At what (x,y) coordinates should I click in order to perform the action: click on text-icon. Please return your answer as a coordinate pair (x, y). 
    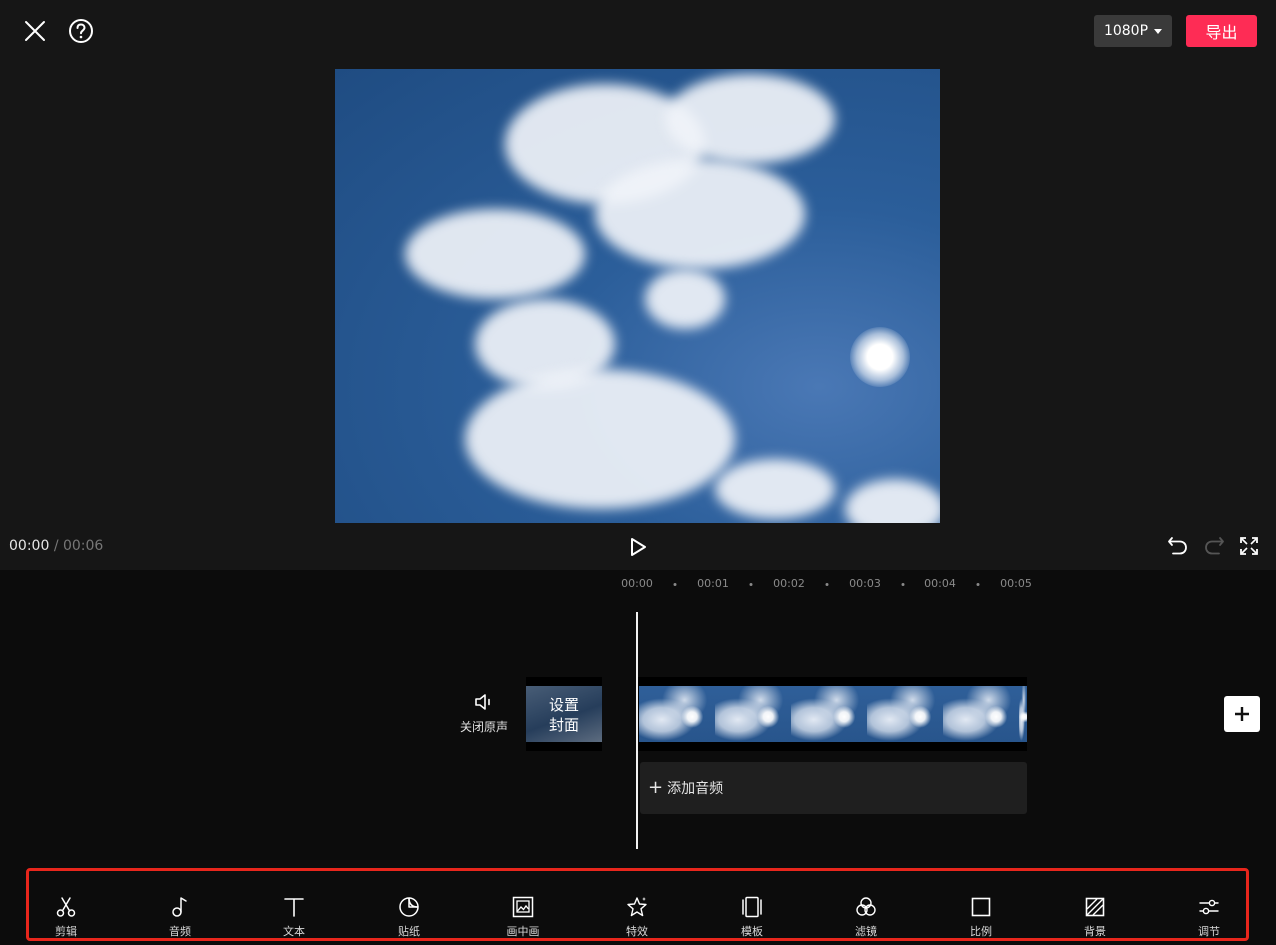
    Looking at the image, I should click on (294, 907).